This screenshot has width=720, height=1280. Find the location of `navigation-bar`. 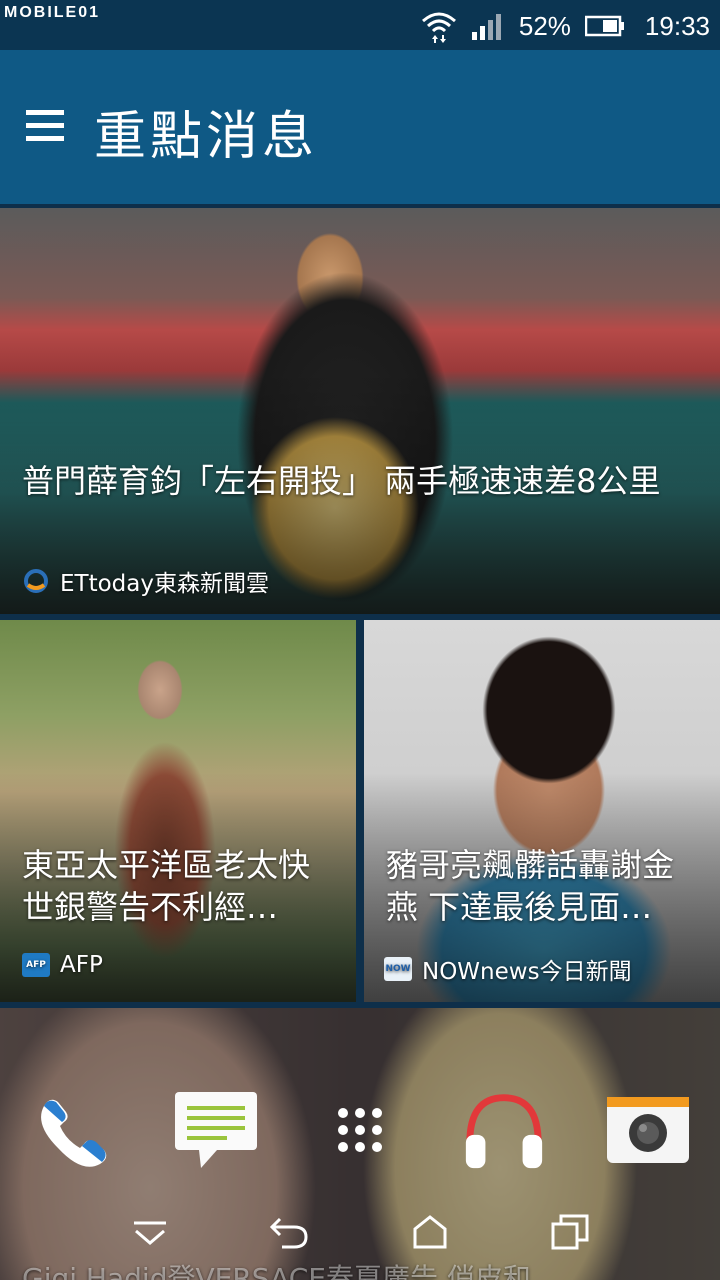

navigation-bar is located at coordinates (360, 1232).